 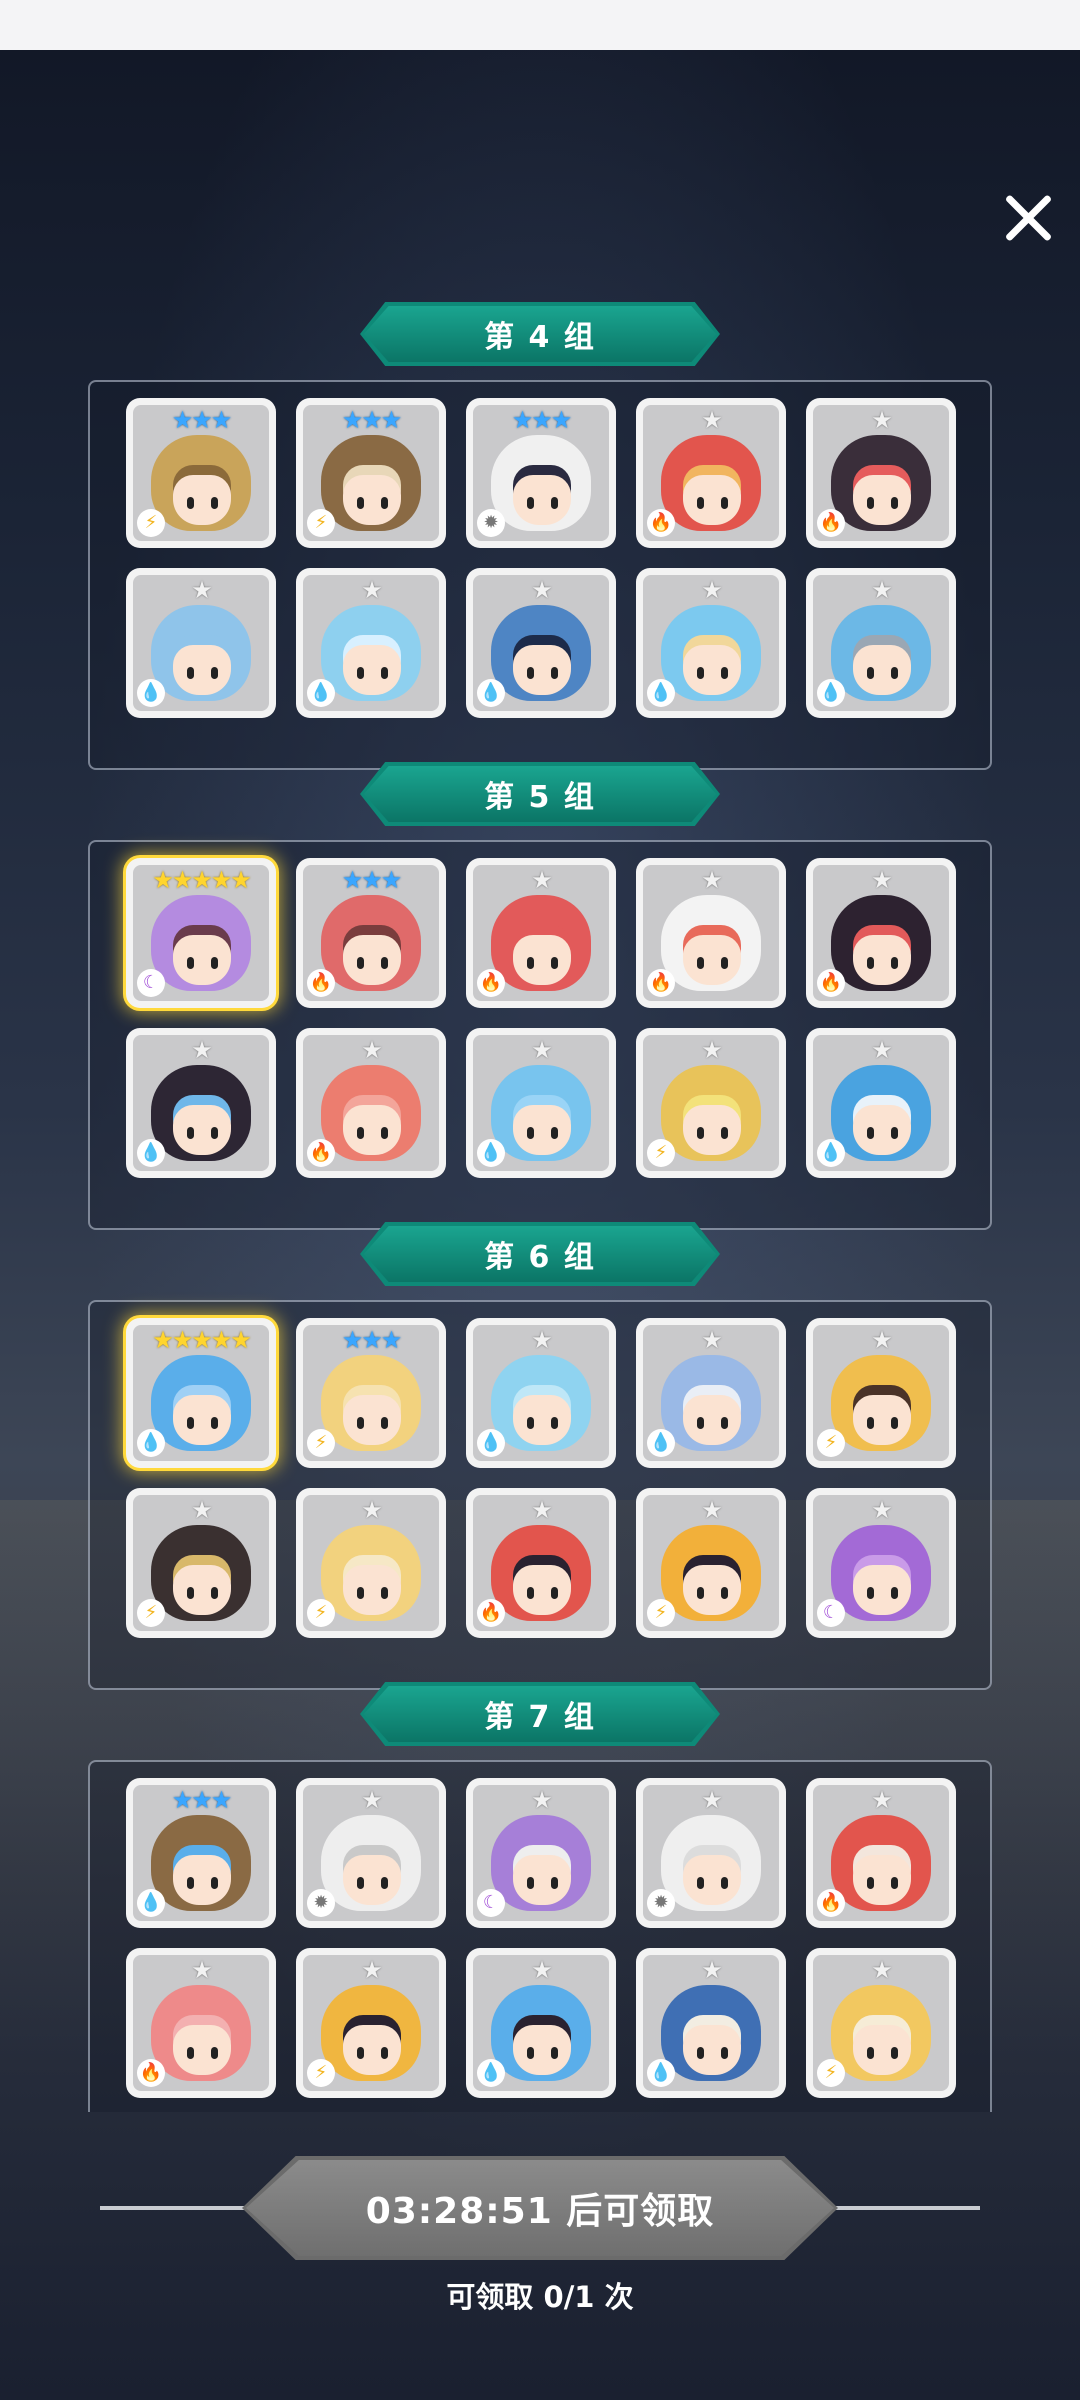 I want to click on footer-divider-right, so click(x=907, y=2208).